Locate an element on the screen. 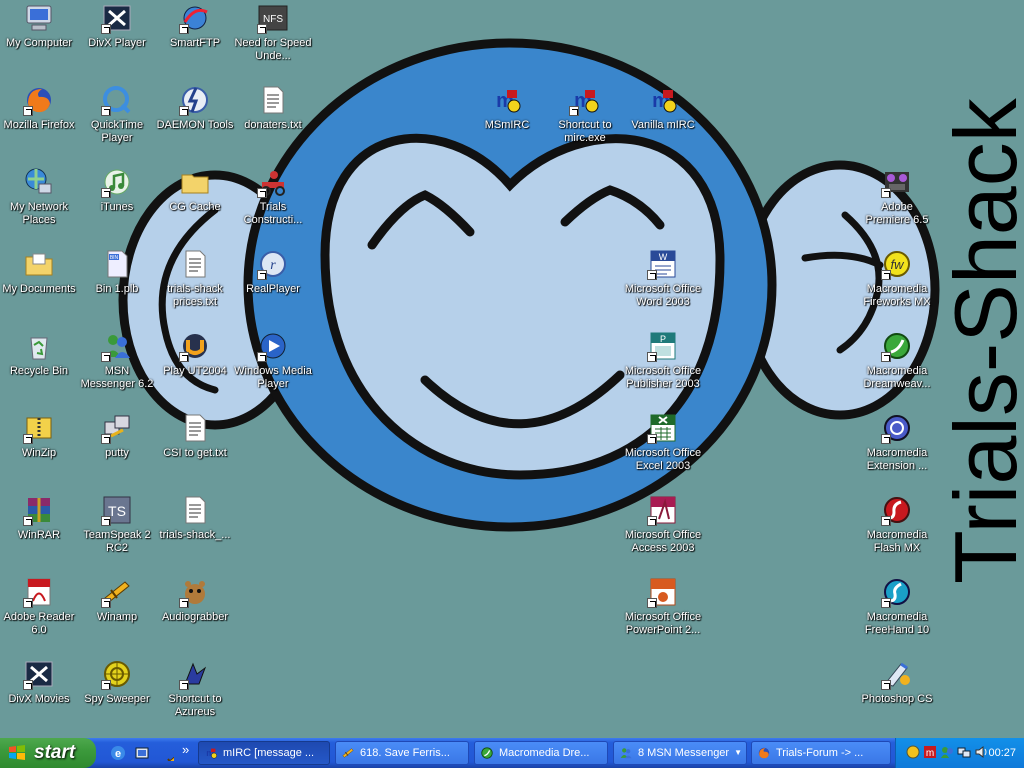 This screenshot has width=1024, height=768. mirc-tray-icon: m is located at coordinates (930, 752).